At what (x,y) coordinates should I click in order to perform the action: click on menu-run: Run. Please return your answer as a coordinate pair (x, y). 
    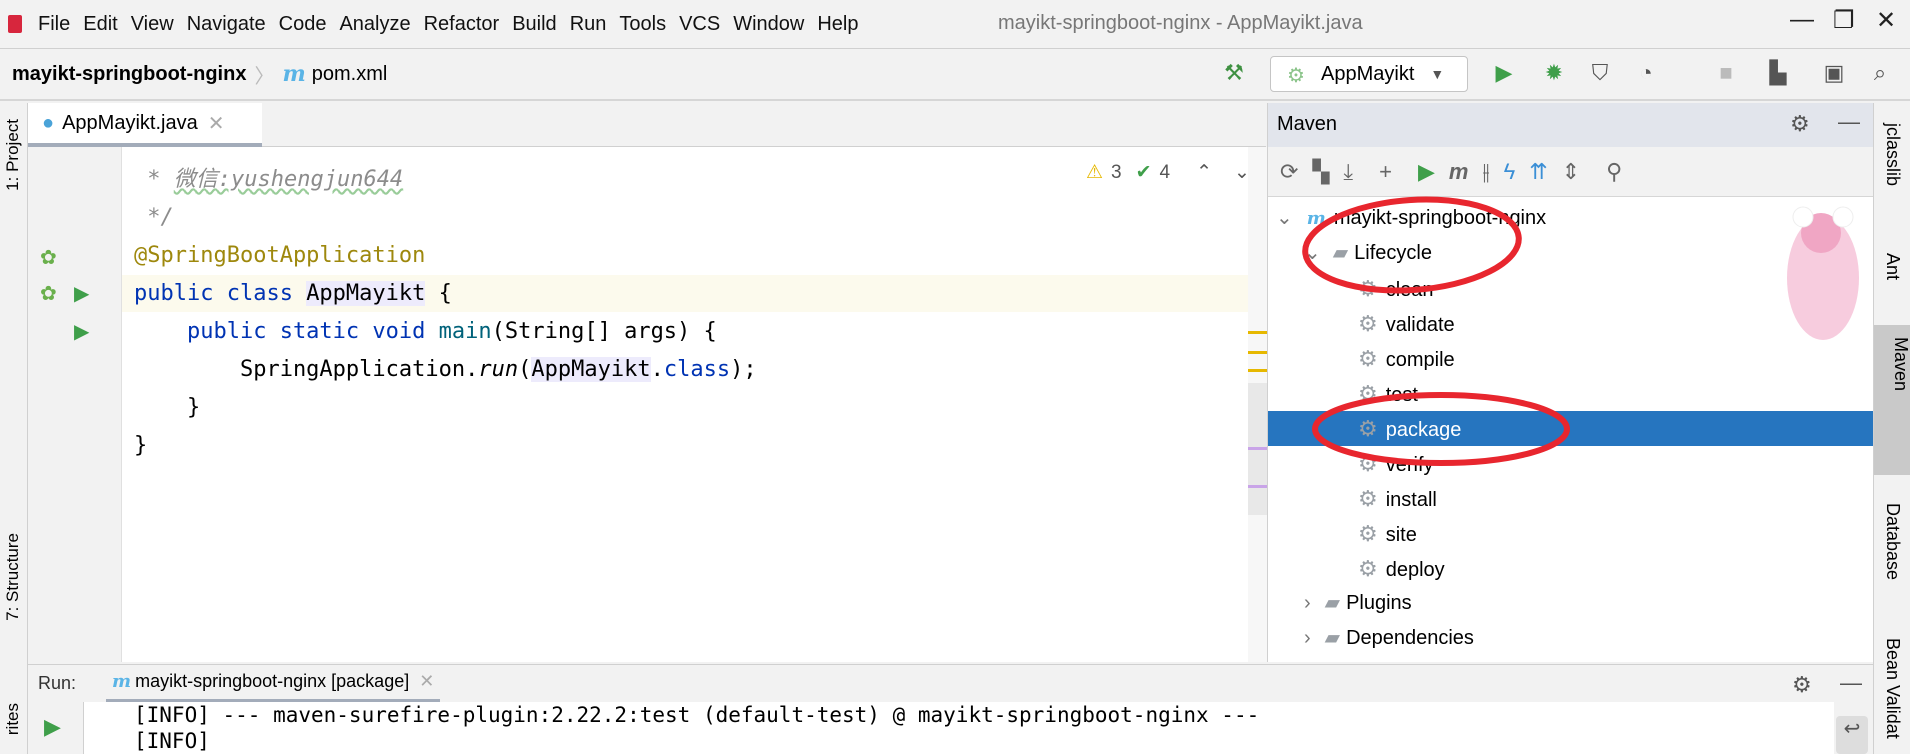
    Looking at the image, I should click on (588, 24).